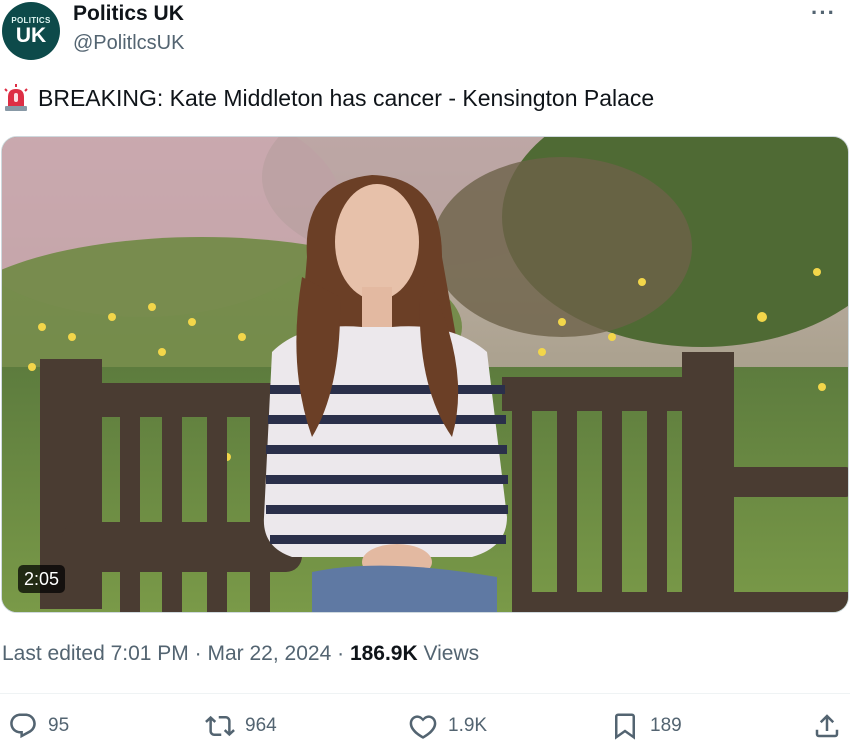  Describe the element at coordinates (53, 653) in the screenshot. I see `edited-label: Last edited` at that location.